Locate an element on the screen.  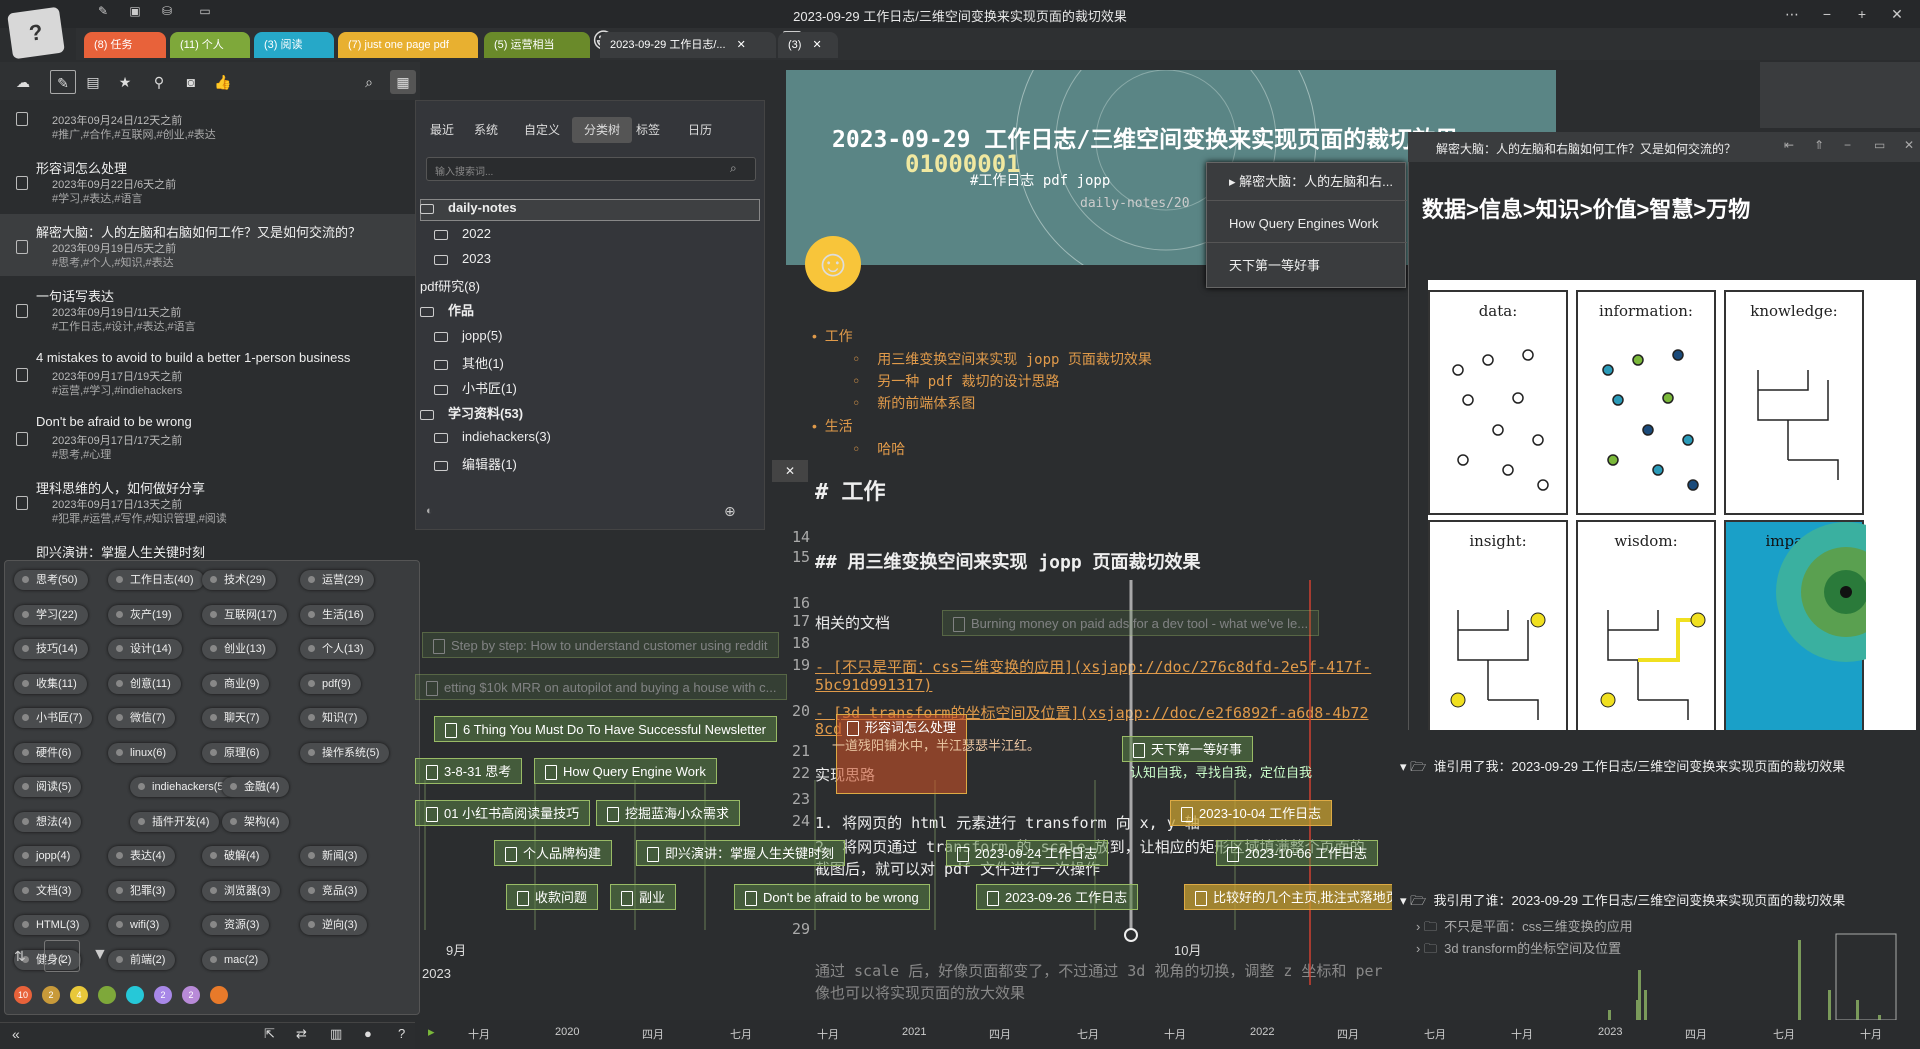
tab: (3) ✕ is located at coordinates (808, 45).